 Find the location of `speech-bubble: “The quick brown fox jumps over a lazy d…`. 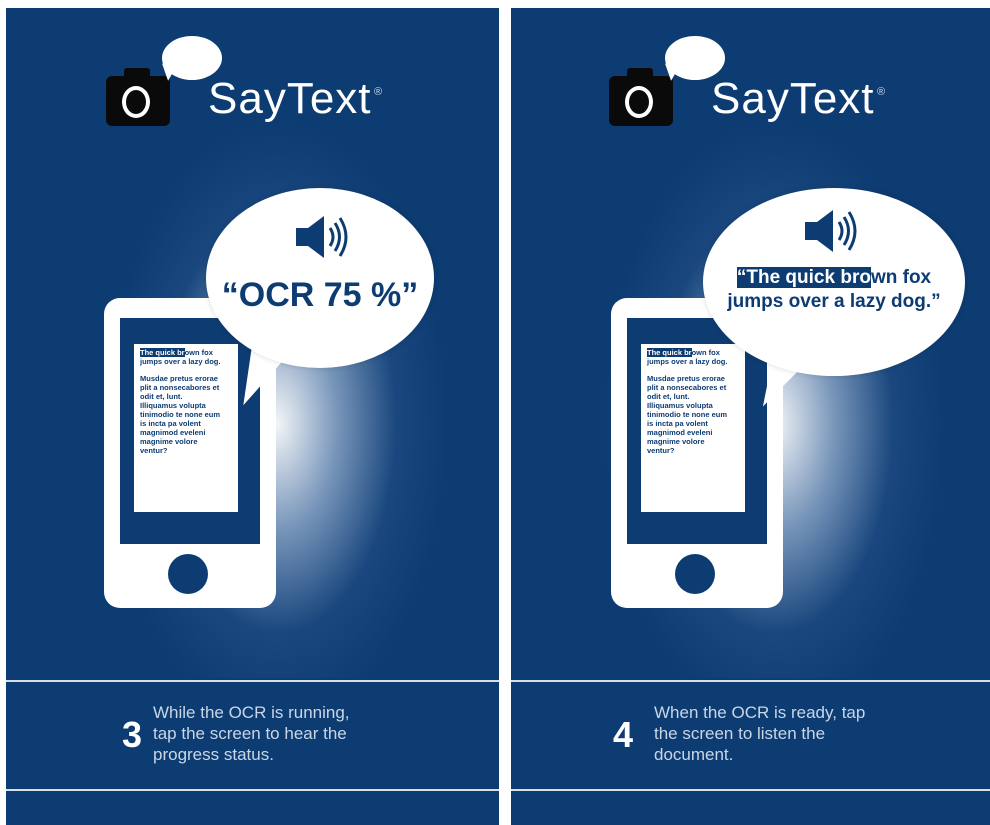

speech-bubble: “The quick brown fox jumps over a lazy d… is located at coordinates (834, 282).